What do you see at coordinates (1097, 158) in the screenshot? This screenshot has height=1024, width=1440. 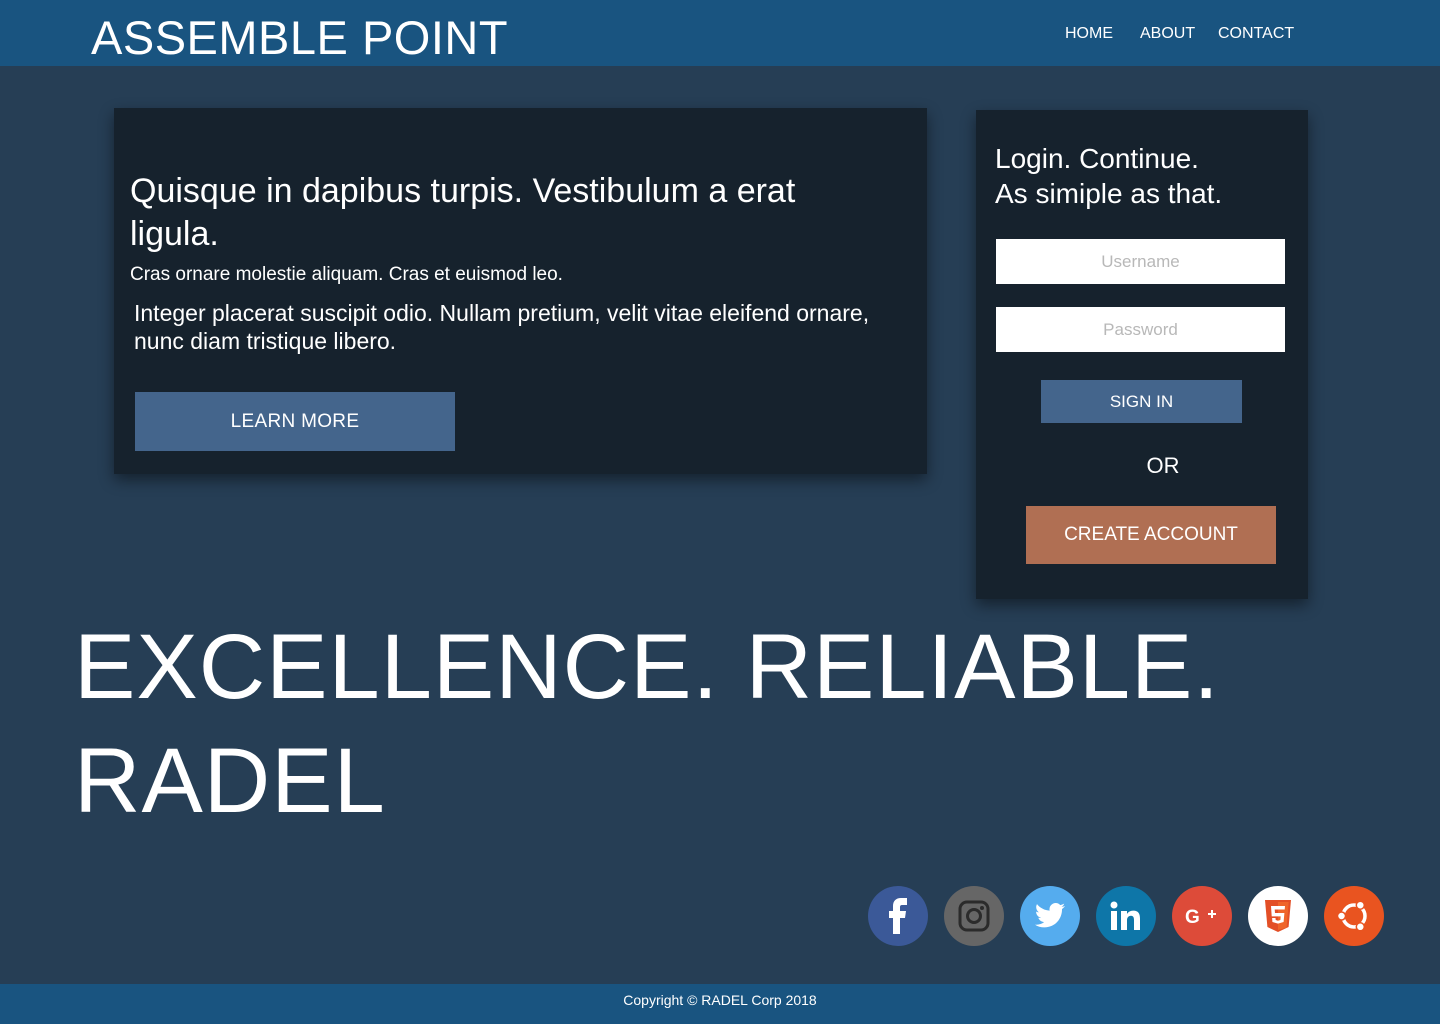 I see `login-title-line-1: Login. Continue.` at bounding box center [1097, 158].